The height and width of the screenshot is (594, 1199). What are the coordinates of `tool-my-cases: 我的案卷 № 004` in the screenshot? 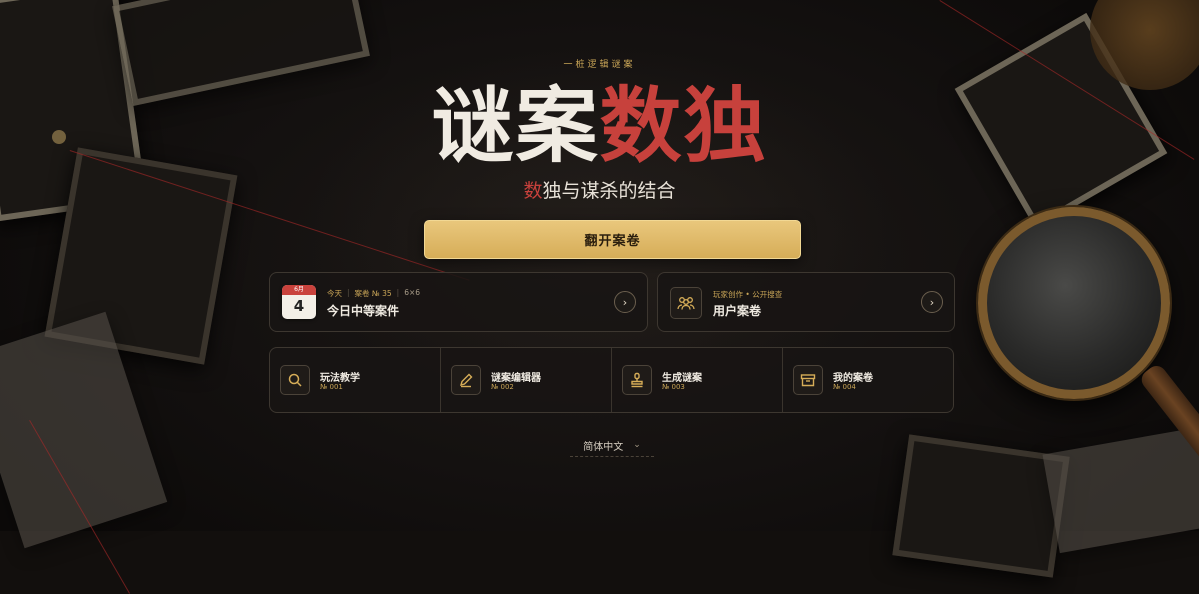 It's located at (868, 380).